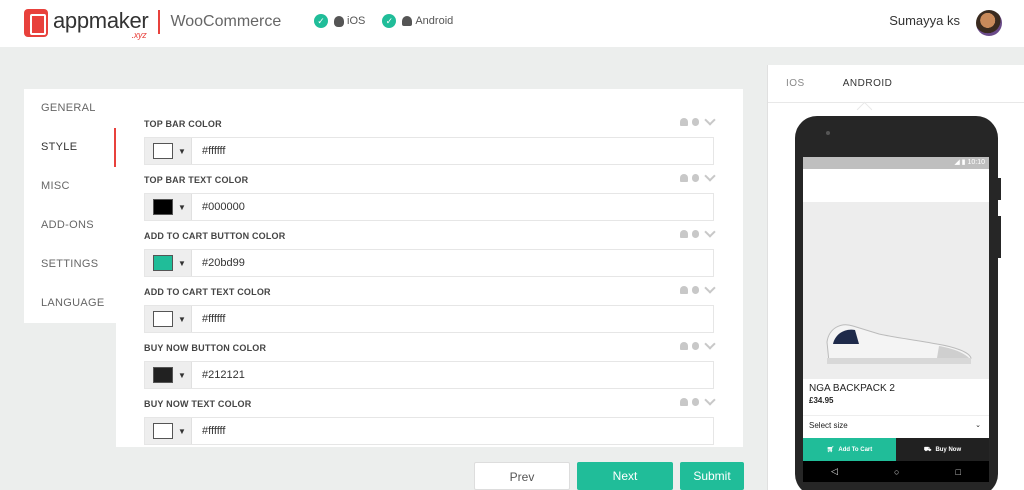 The width and height of the screenshot is (1024, 490). I want to click on prev-button: Prev, so click(522, 476).